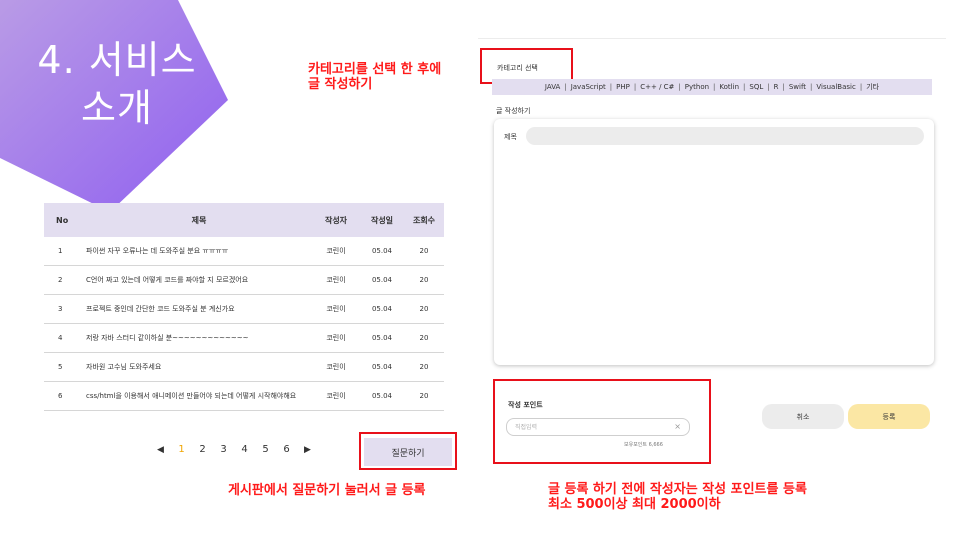 The height and width of the screenshot is (540, 960). What do you see at coordinates (623, 87) in the screenshot?
I see `category-php: PHP` at bounding box center [623, 87].